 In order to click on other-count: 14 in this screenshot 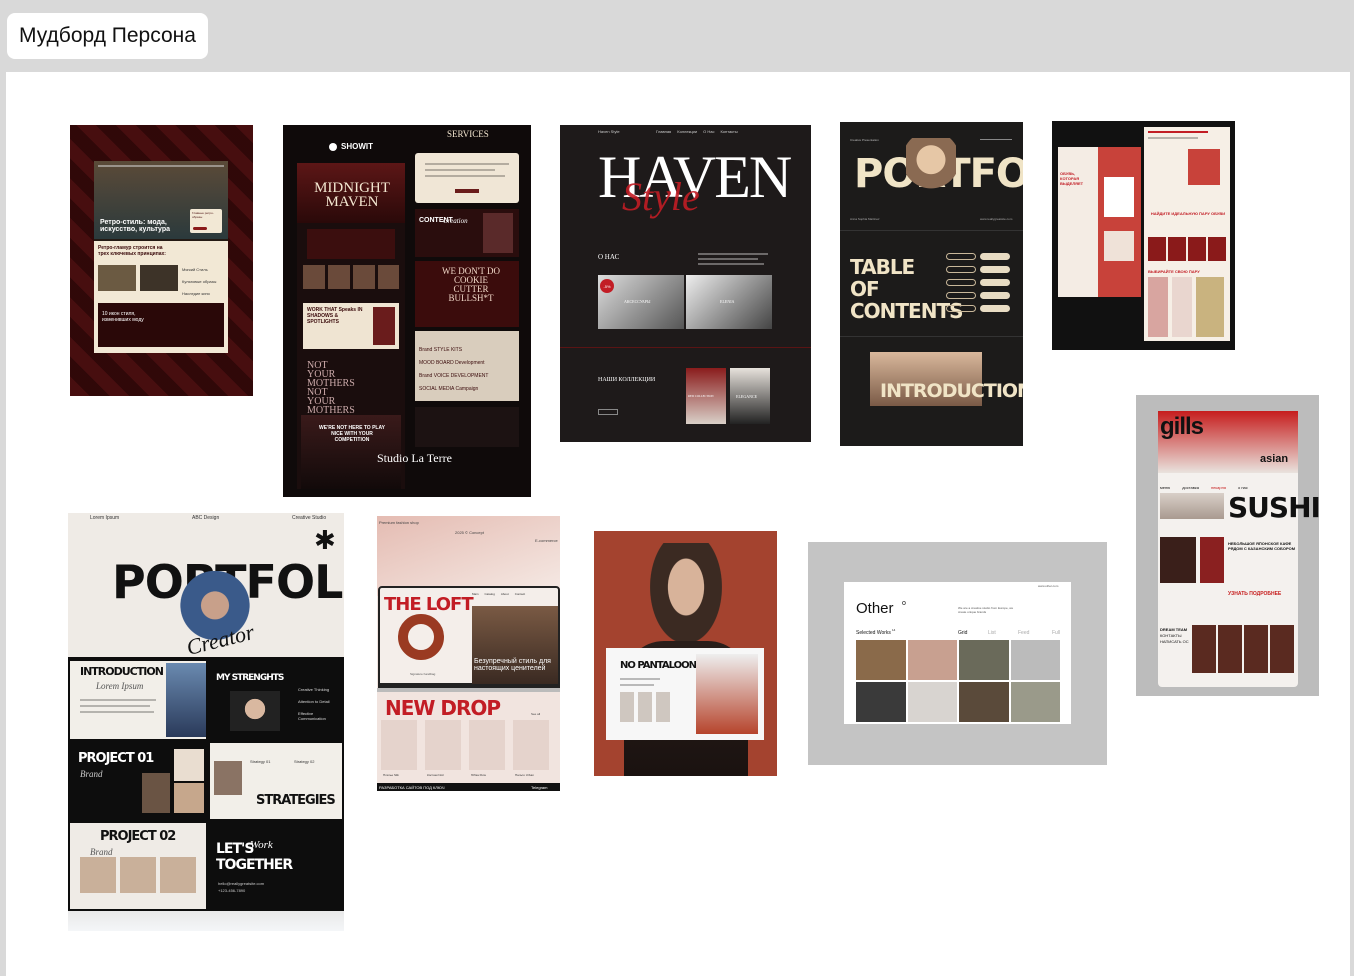, I will do `click(894, 630)`.